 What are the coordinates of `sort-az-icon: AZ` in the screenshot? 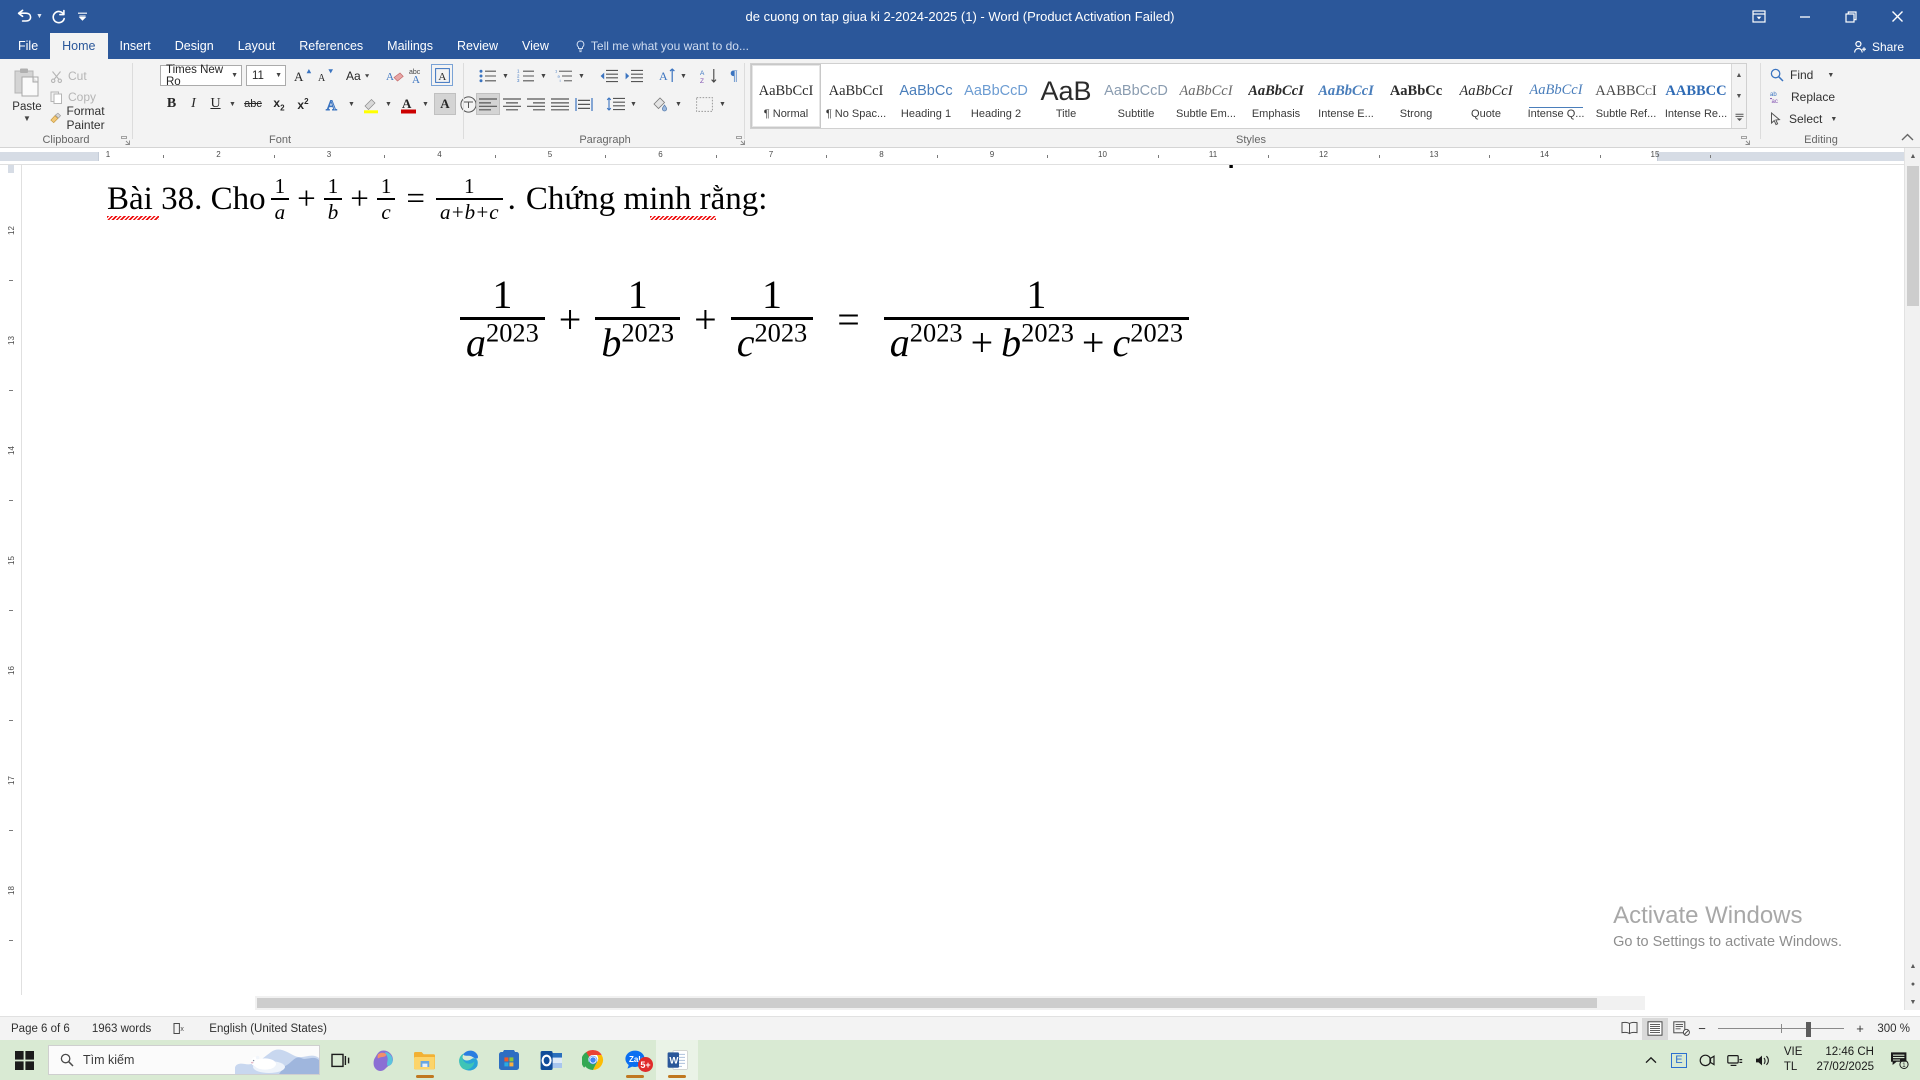 It's located at (709, 76).